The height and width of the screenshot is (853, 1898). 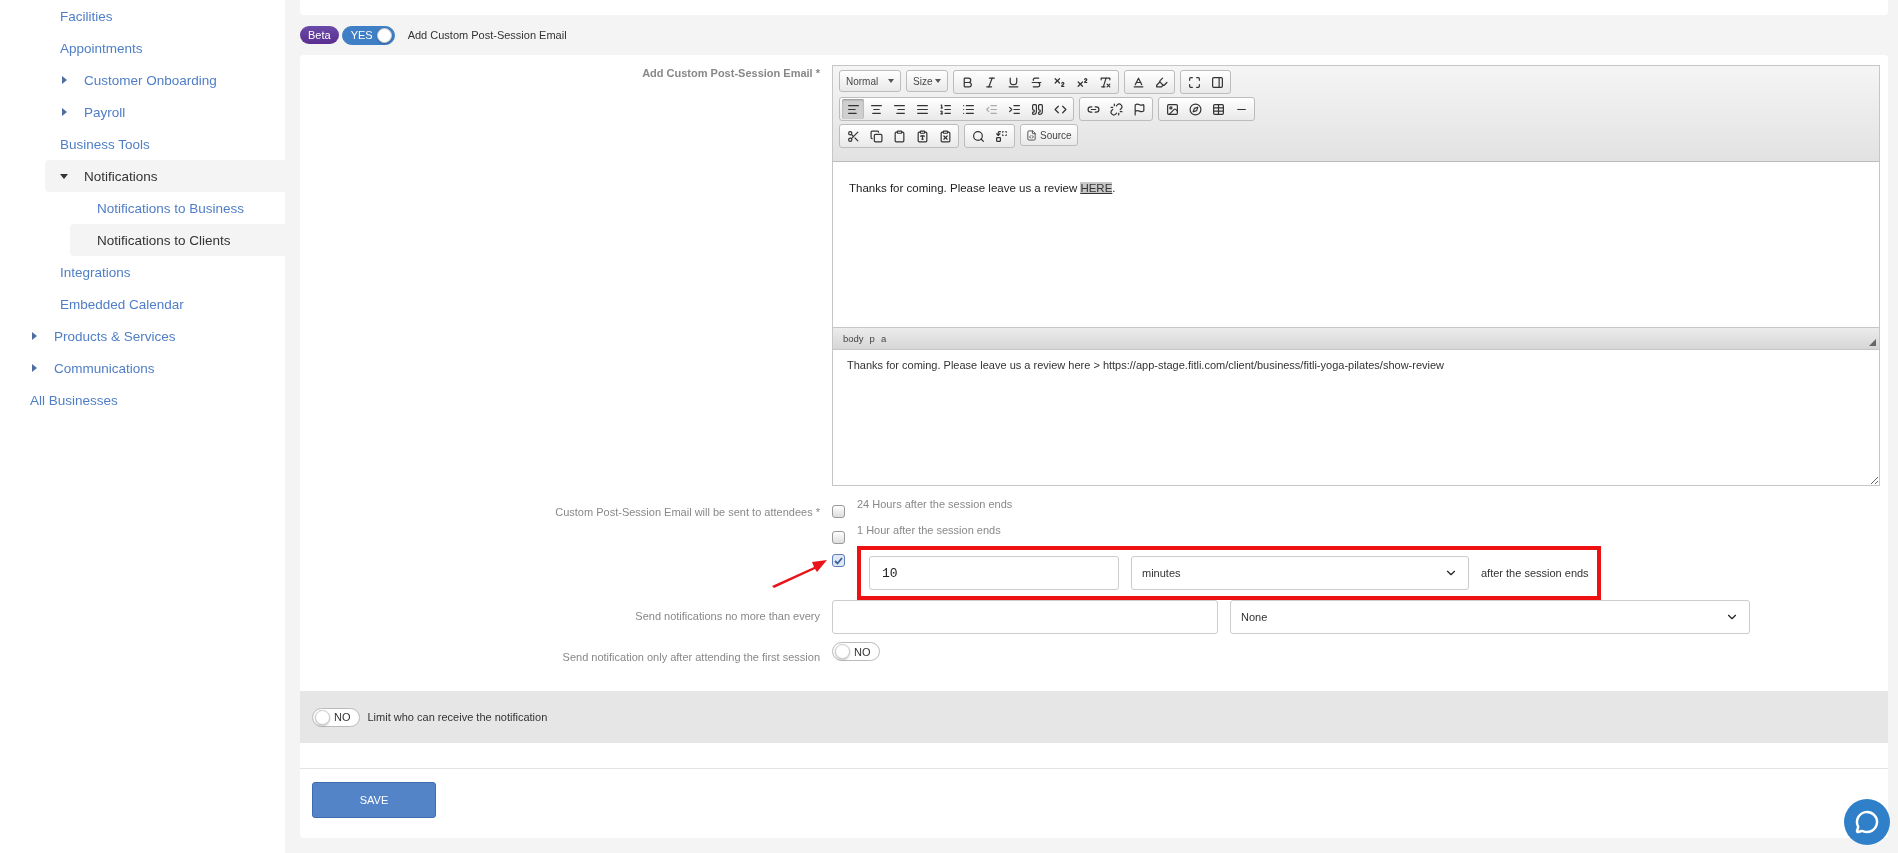 I want to click on sidebar-item: Customer Onboarding, so click(x=165, y=80).